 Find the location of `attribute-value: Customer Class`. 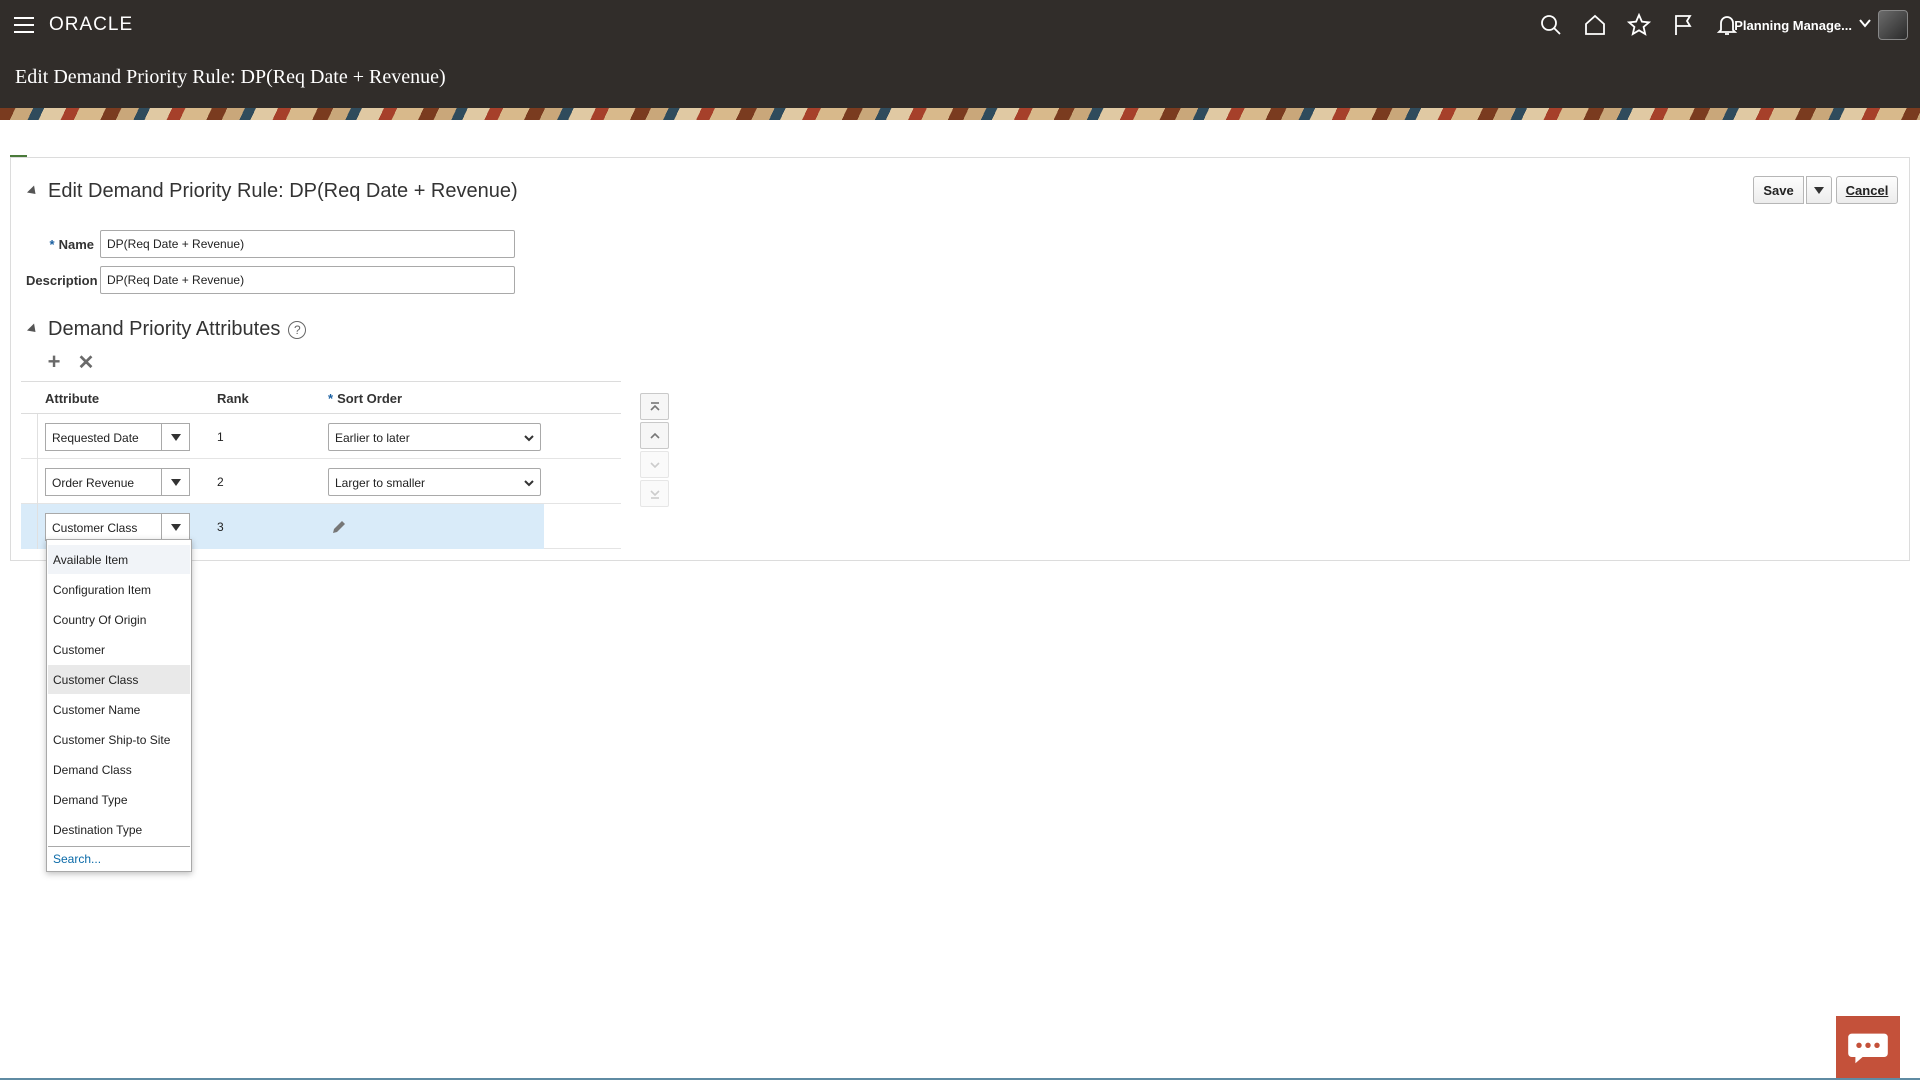

attribute-value: Customer Class is located at coordinates (95, 528).